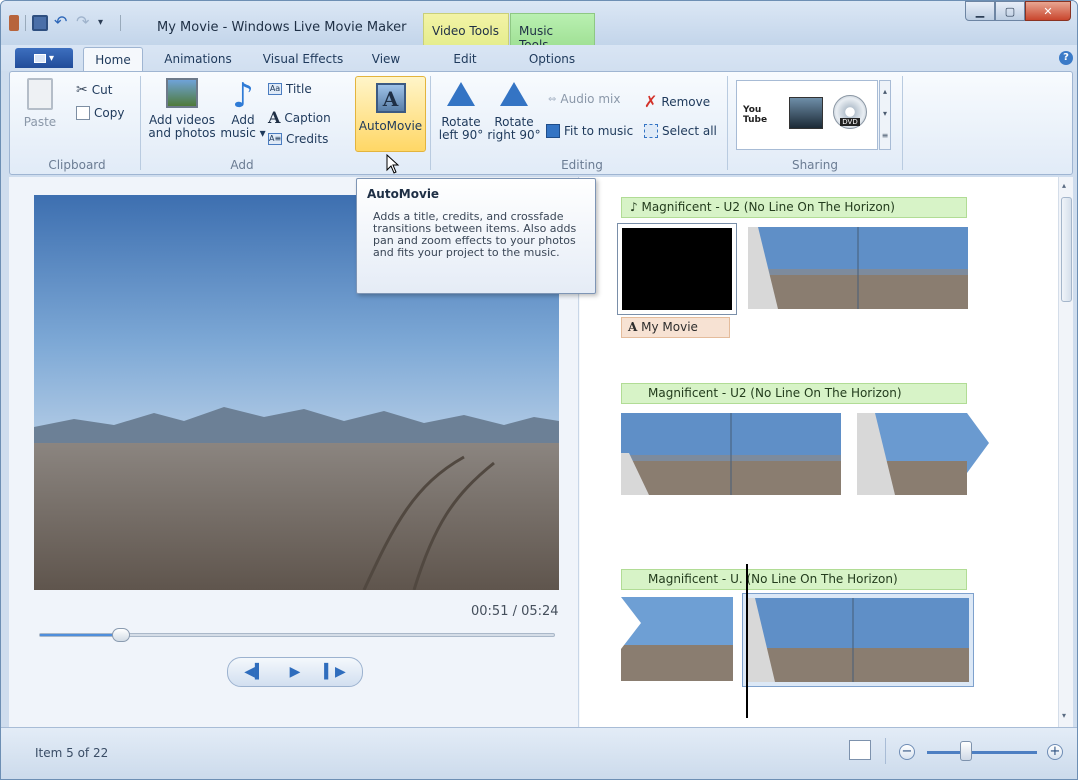 The width and height of the screenshot is (1078, 780). Describe the element at coordinates (885, 751) in the screenshot. I see `separator` at that location.